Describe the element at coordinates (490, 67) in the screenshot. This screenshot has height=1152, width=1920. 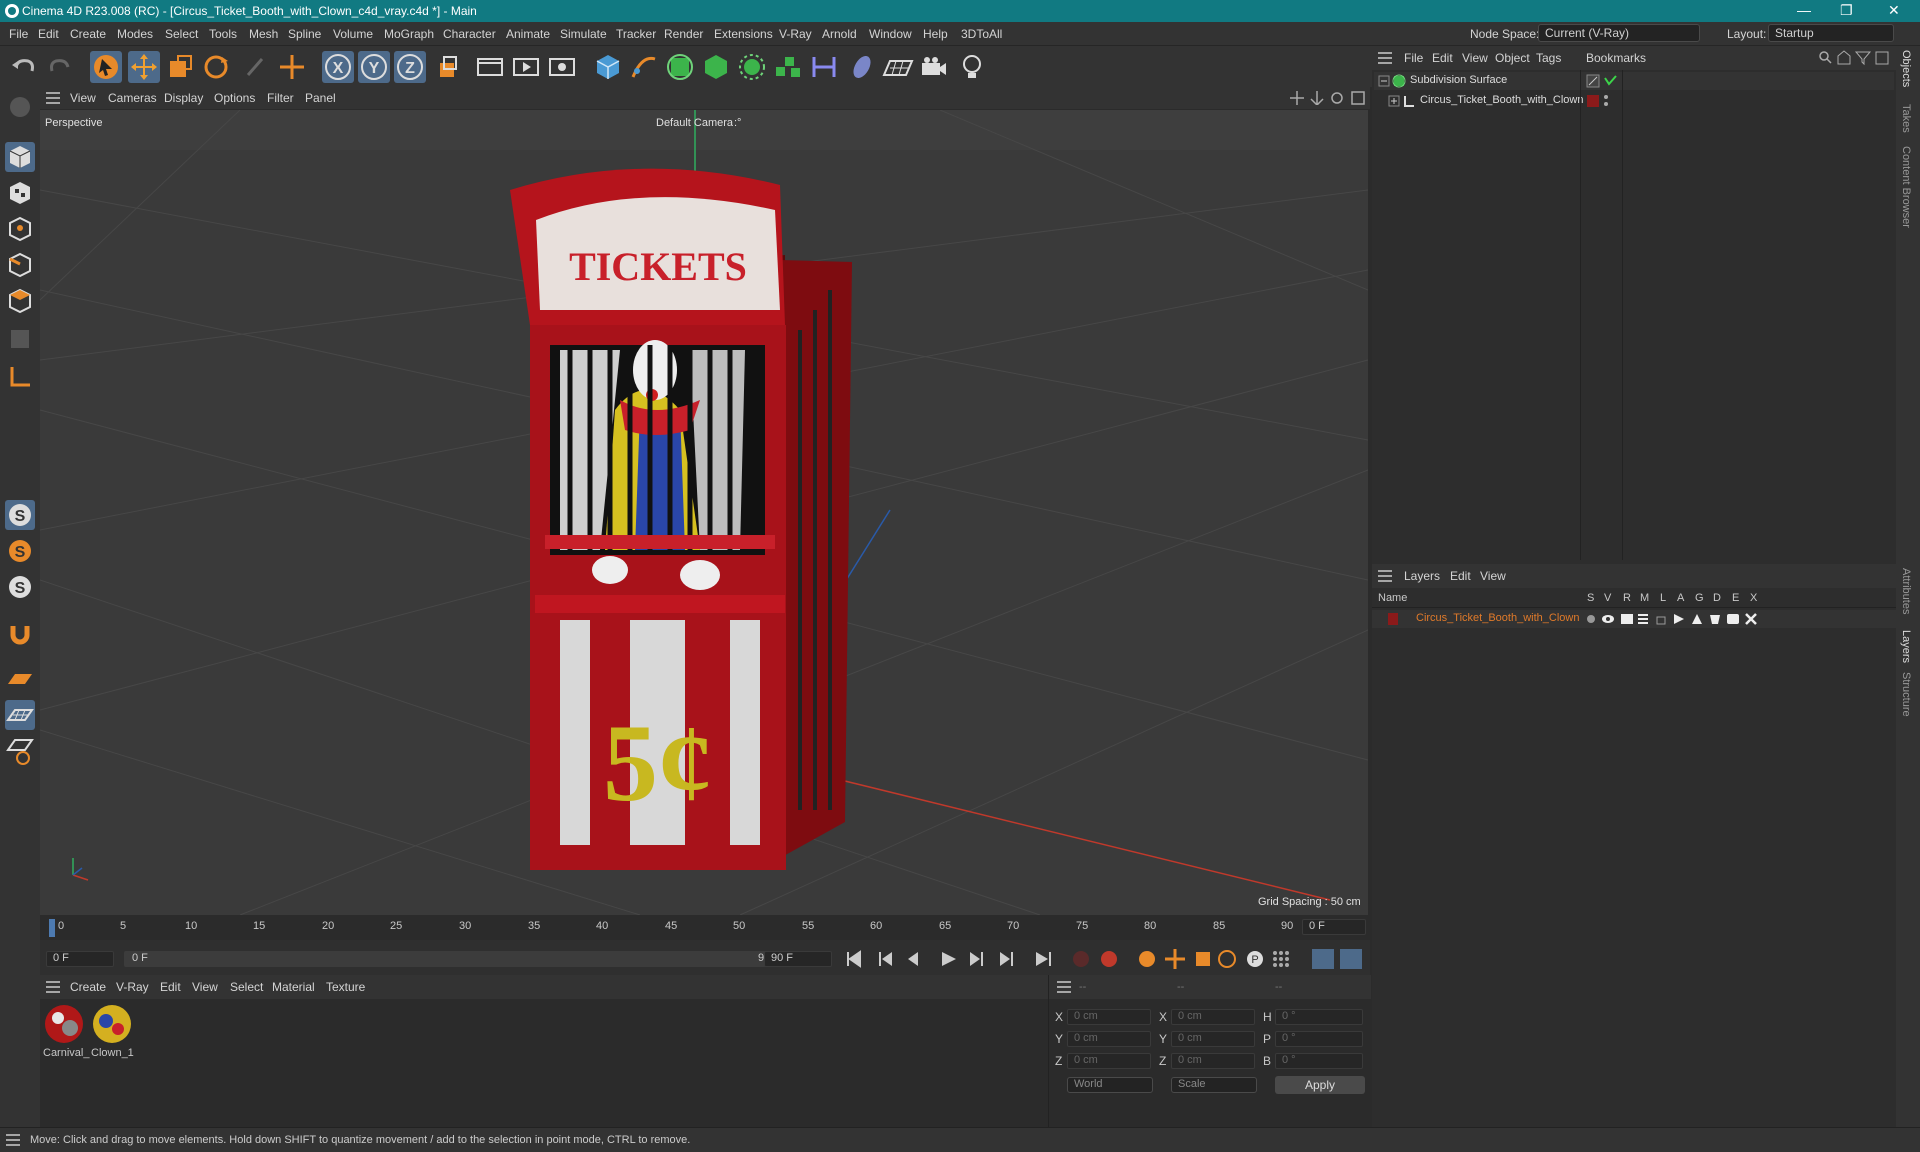
I see `render-view-icon` at that location.